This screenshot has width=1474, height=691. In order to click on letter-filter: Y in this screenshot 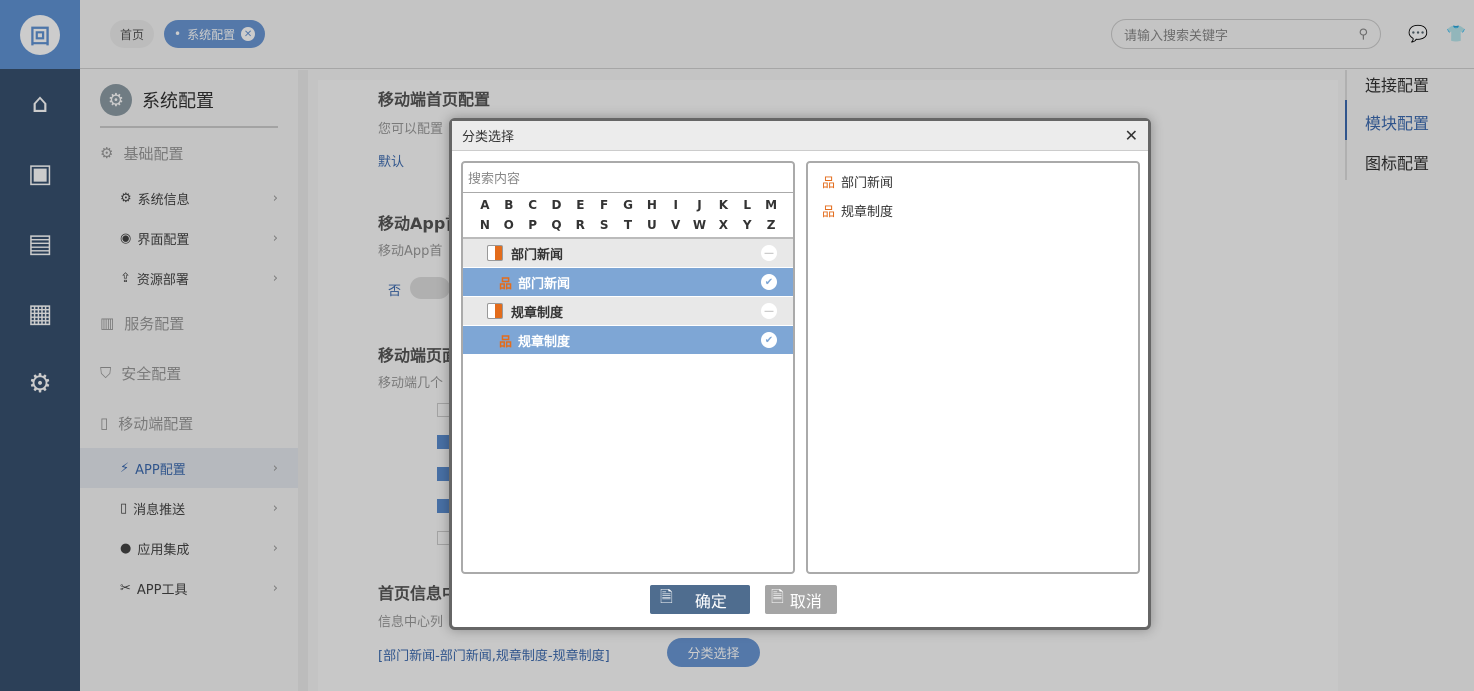, I will do `click(747, 225)`.